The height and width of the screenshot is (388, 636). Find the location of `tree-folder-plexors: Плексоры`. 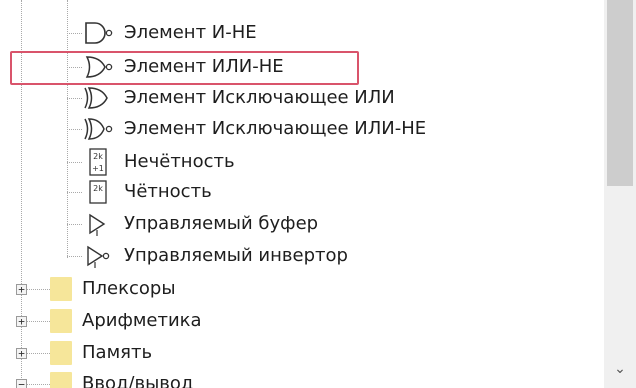

tree-folder-plexors: Плексоры is located at coordinates (113, 289).